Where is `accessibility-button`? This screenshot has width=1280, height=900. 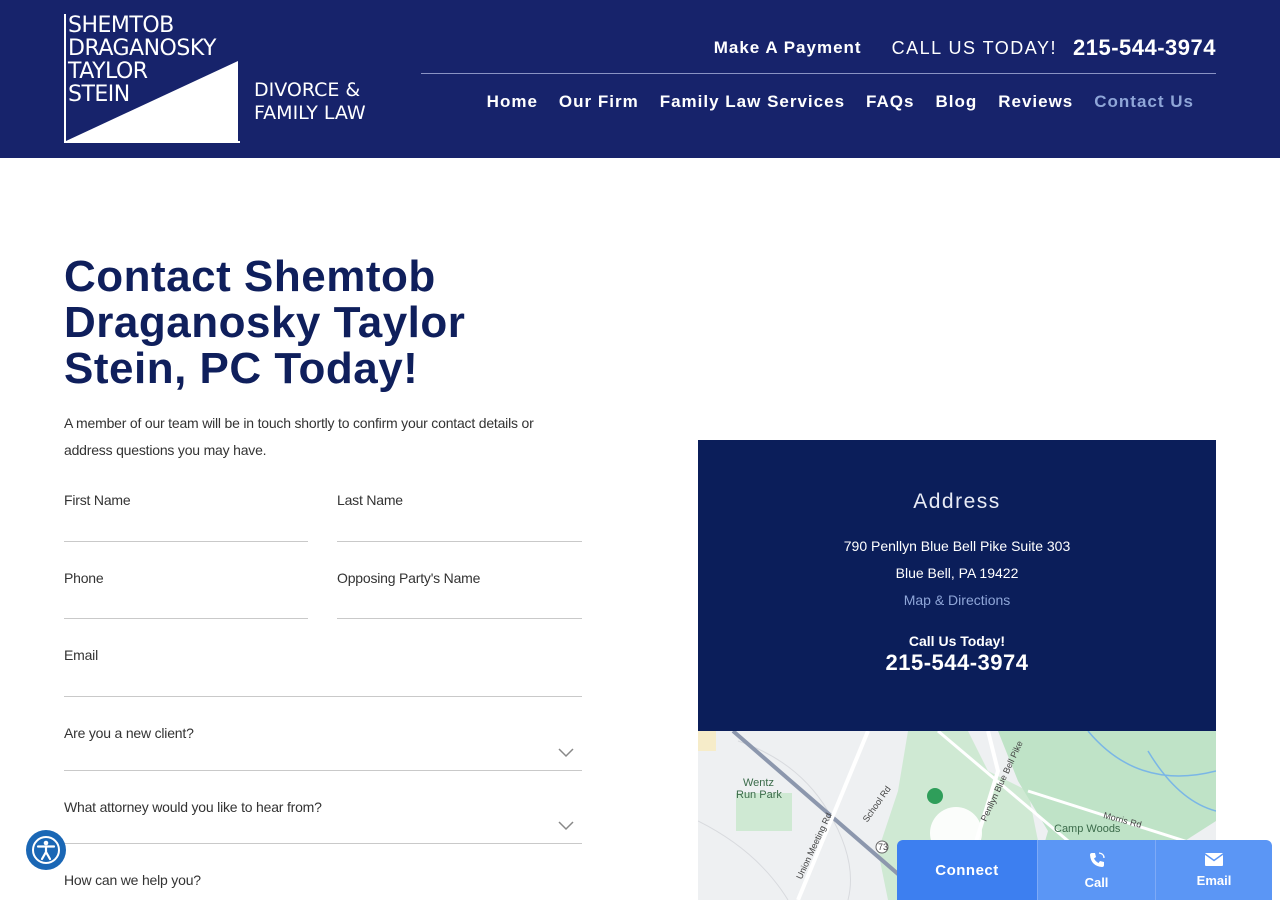
accessibility-button is located at coordinates (46, 850).